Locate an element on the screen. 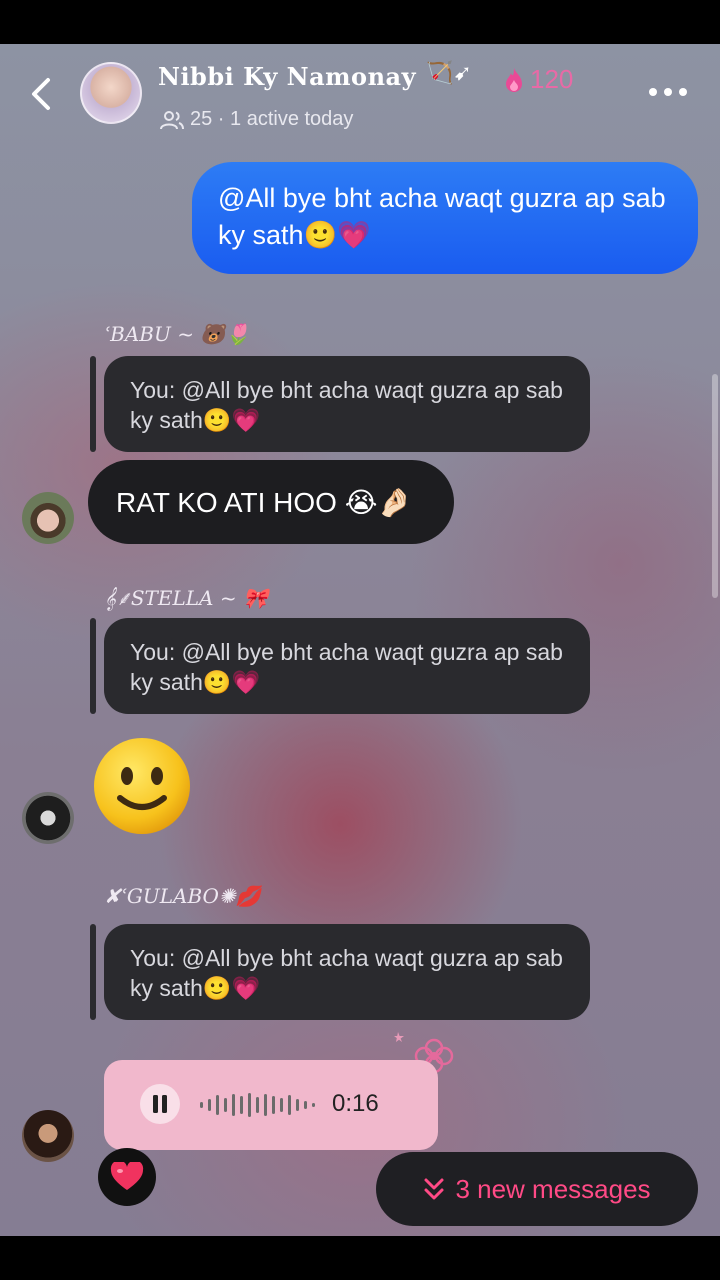  heart-icon is located at coordinates (127, 1176).